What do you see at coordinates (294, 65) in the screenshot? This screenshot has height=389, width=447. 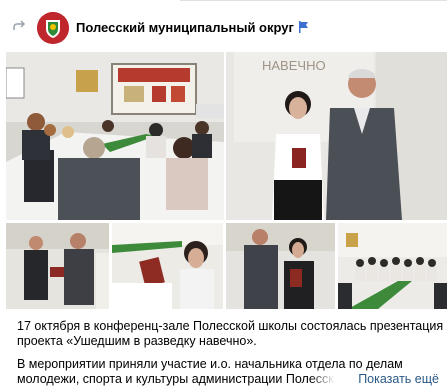 I see `background-sign-text: НАВЕЧНО` at bounding box center [294, 65].